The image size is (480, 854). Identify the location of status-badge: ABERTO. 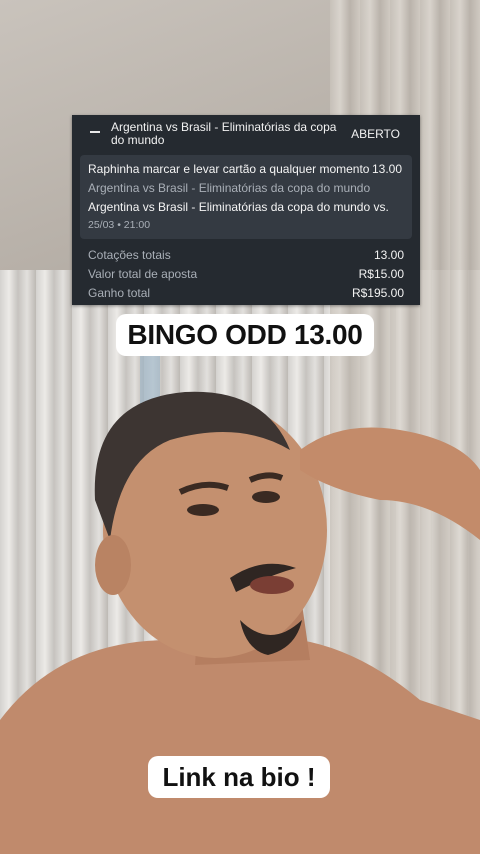
(375, 134).